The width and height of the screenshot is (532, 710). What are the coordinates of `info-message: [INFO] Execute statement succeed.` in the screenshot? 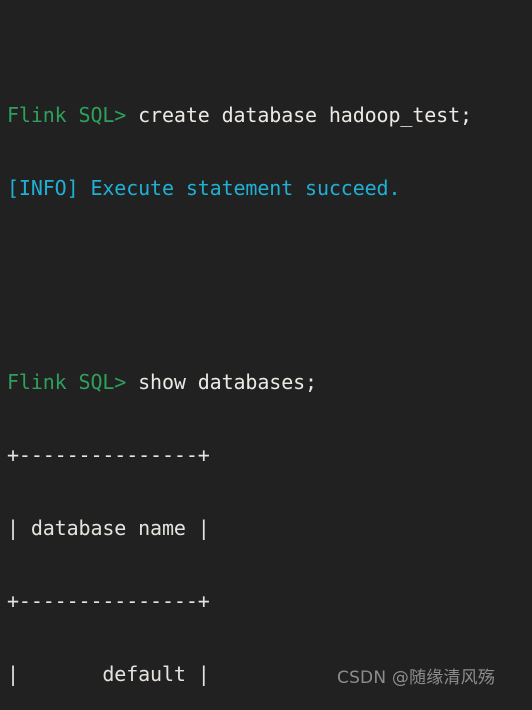 It's located at (204, 188).